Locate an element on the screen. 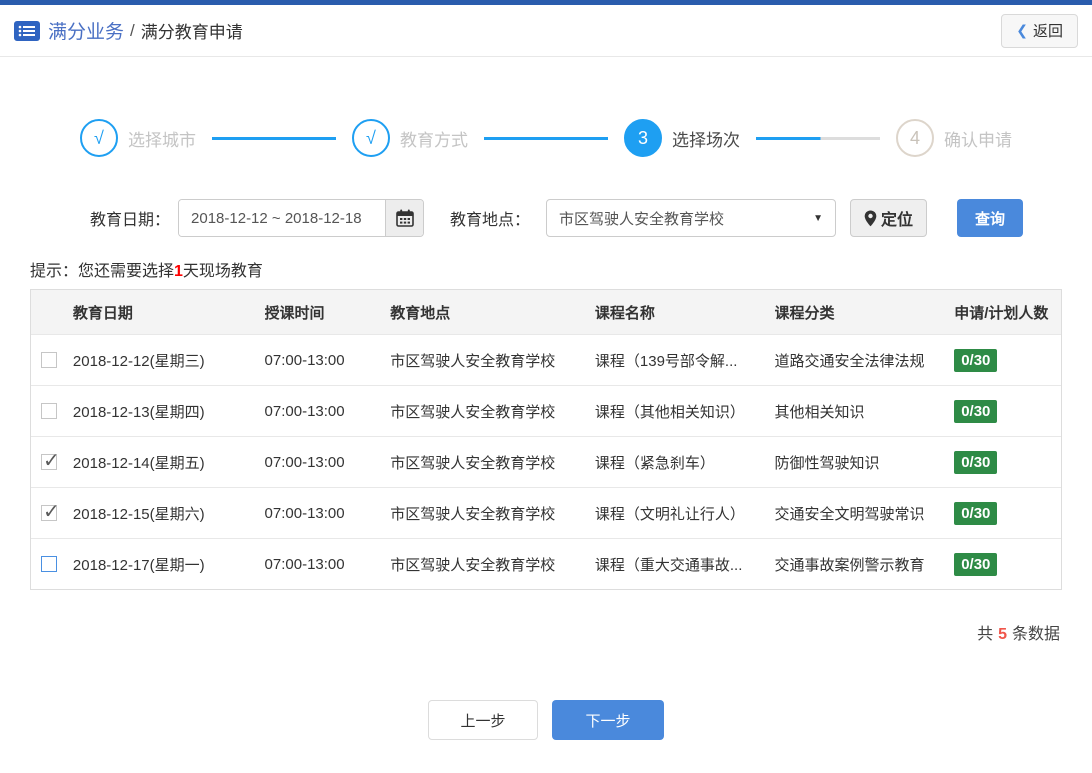 Image resolution: width=1092 pixels, height=773 pixels. search-button: 查询 is located at coordinates (990, 218).